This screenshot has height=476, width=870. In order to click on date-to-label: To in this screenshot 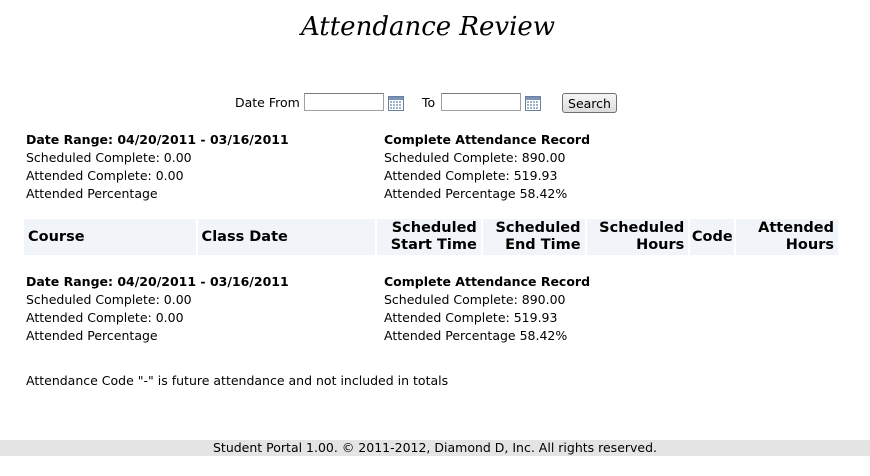, I will do `click(429, 102)`.